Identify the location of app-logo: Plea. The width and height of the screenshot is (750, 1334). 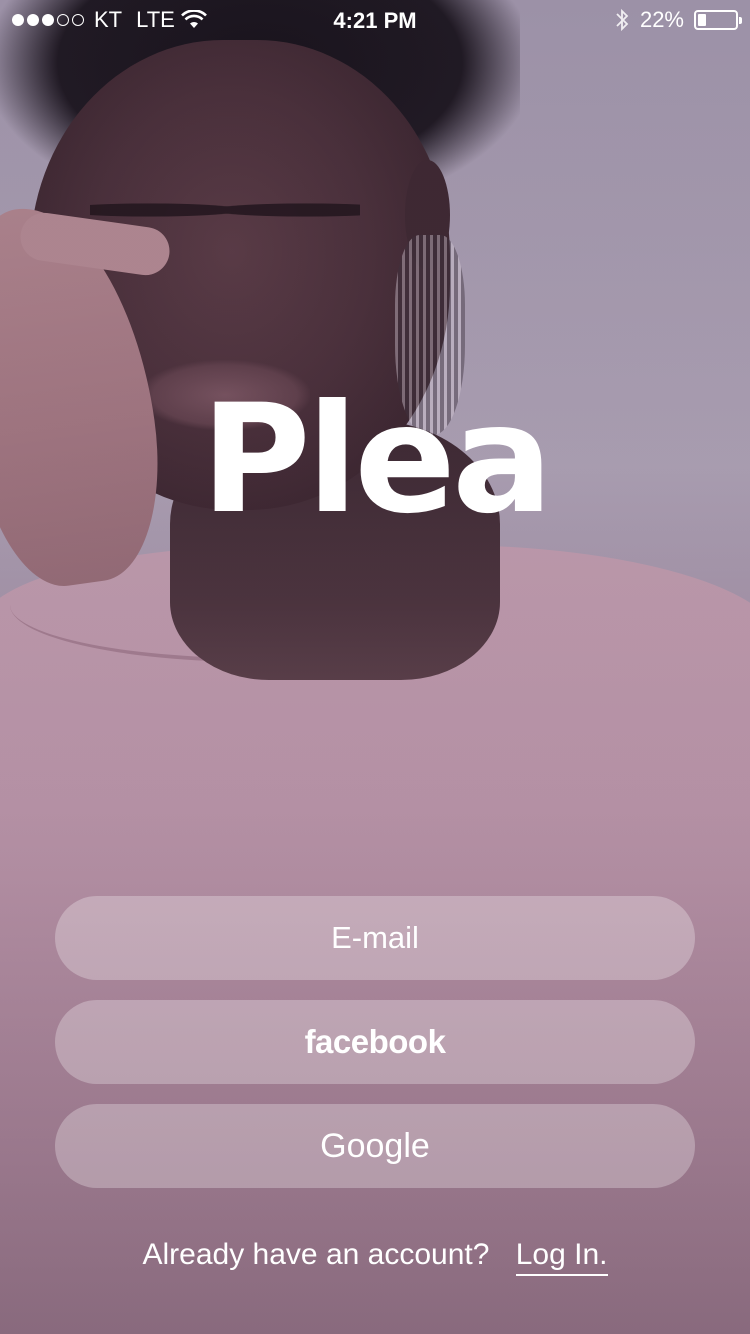
(376, 460).